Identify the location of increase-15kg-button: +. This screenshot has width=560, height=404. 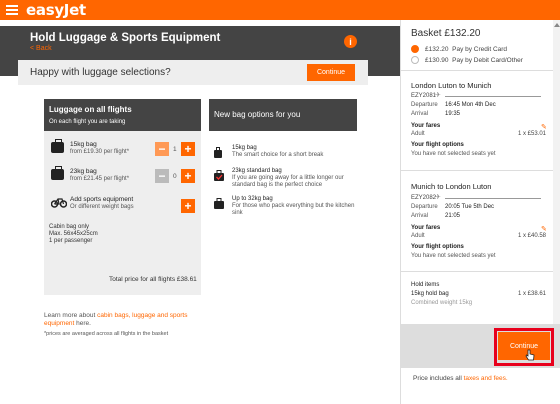
(188, 149).